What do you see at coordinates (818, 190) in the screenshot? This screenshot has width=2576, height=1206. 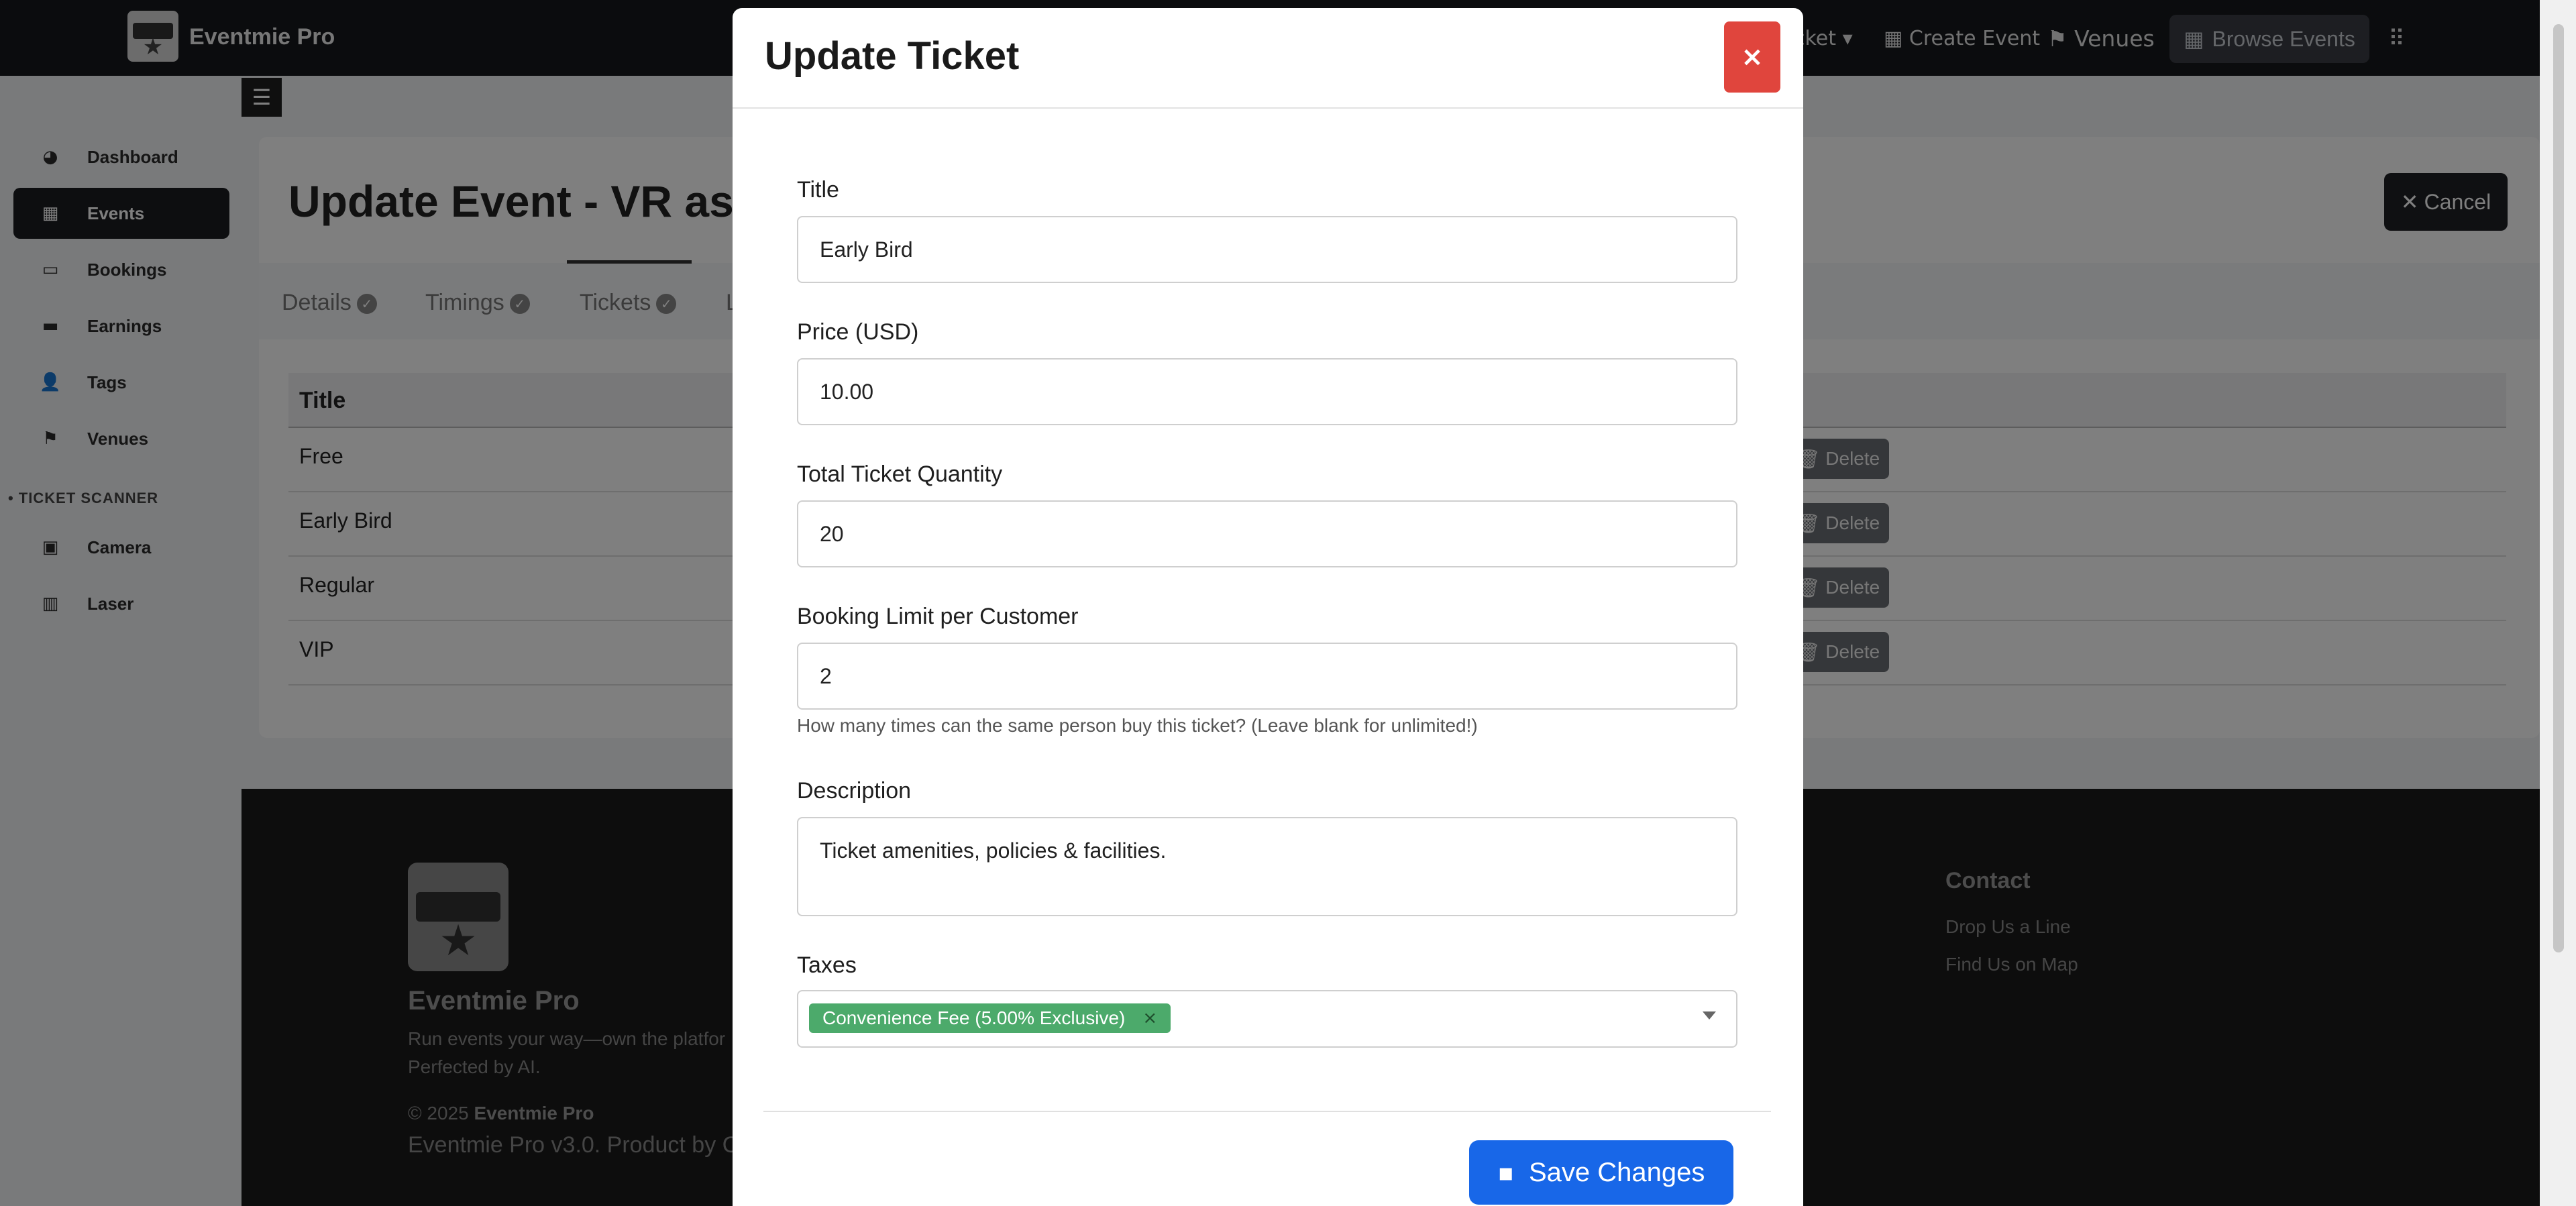 I see `title-label: Title` at bounding box center [818, 190].